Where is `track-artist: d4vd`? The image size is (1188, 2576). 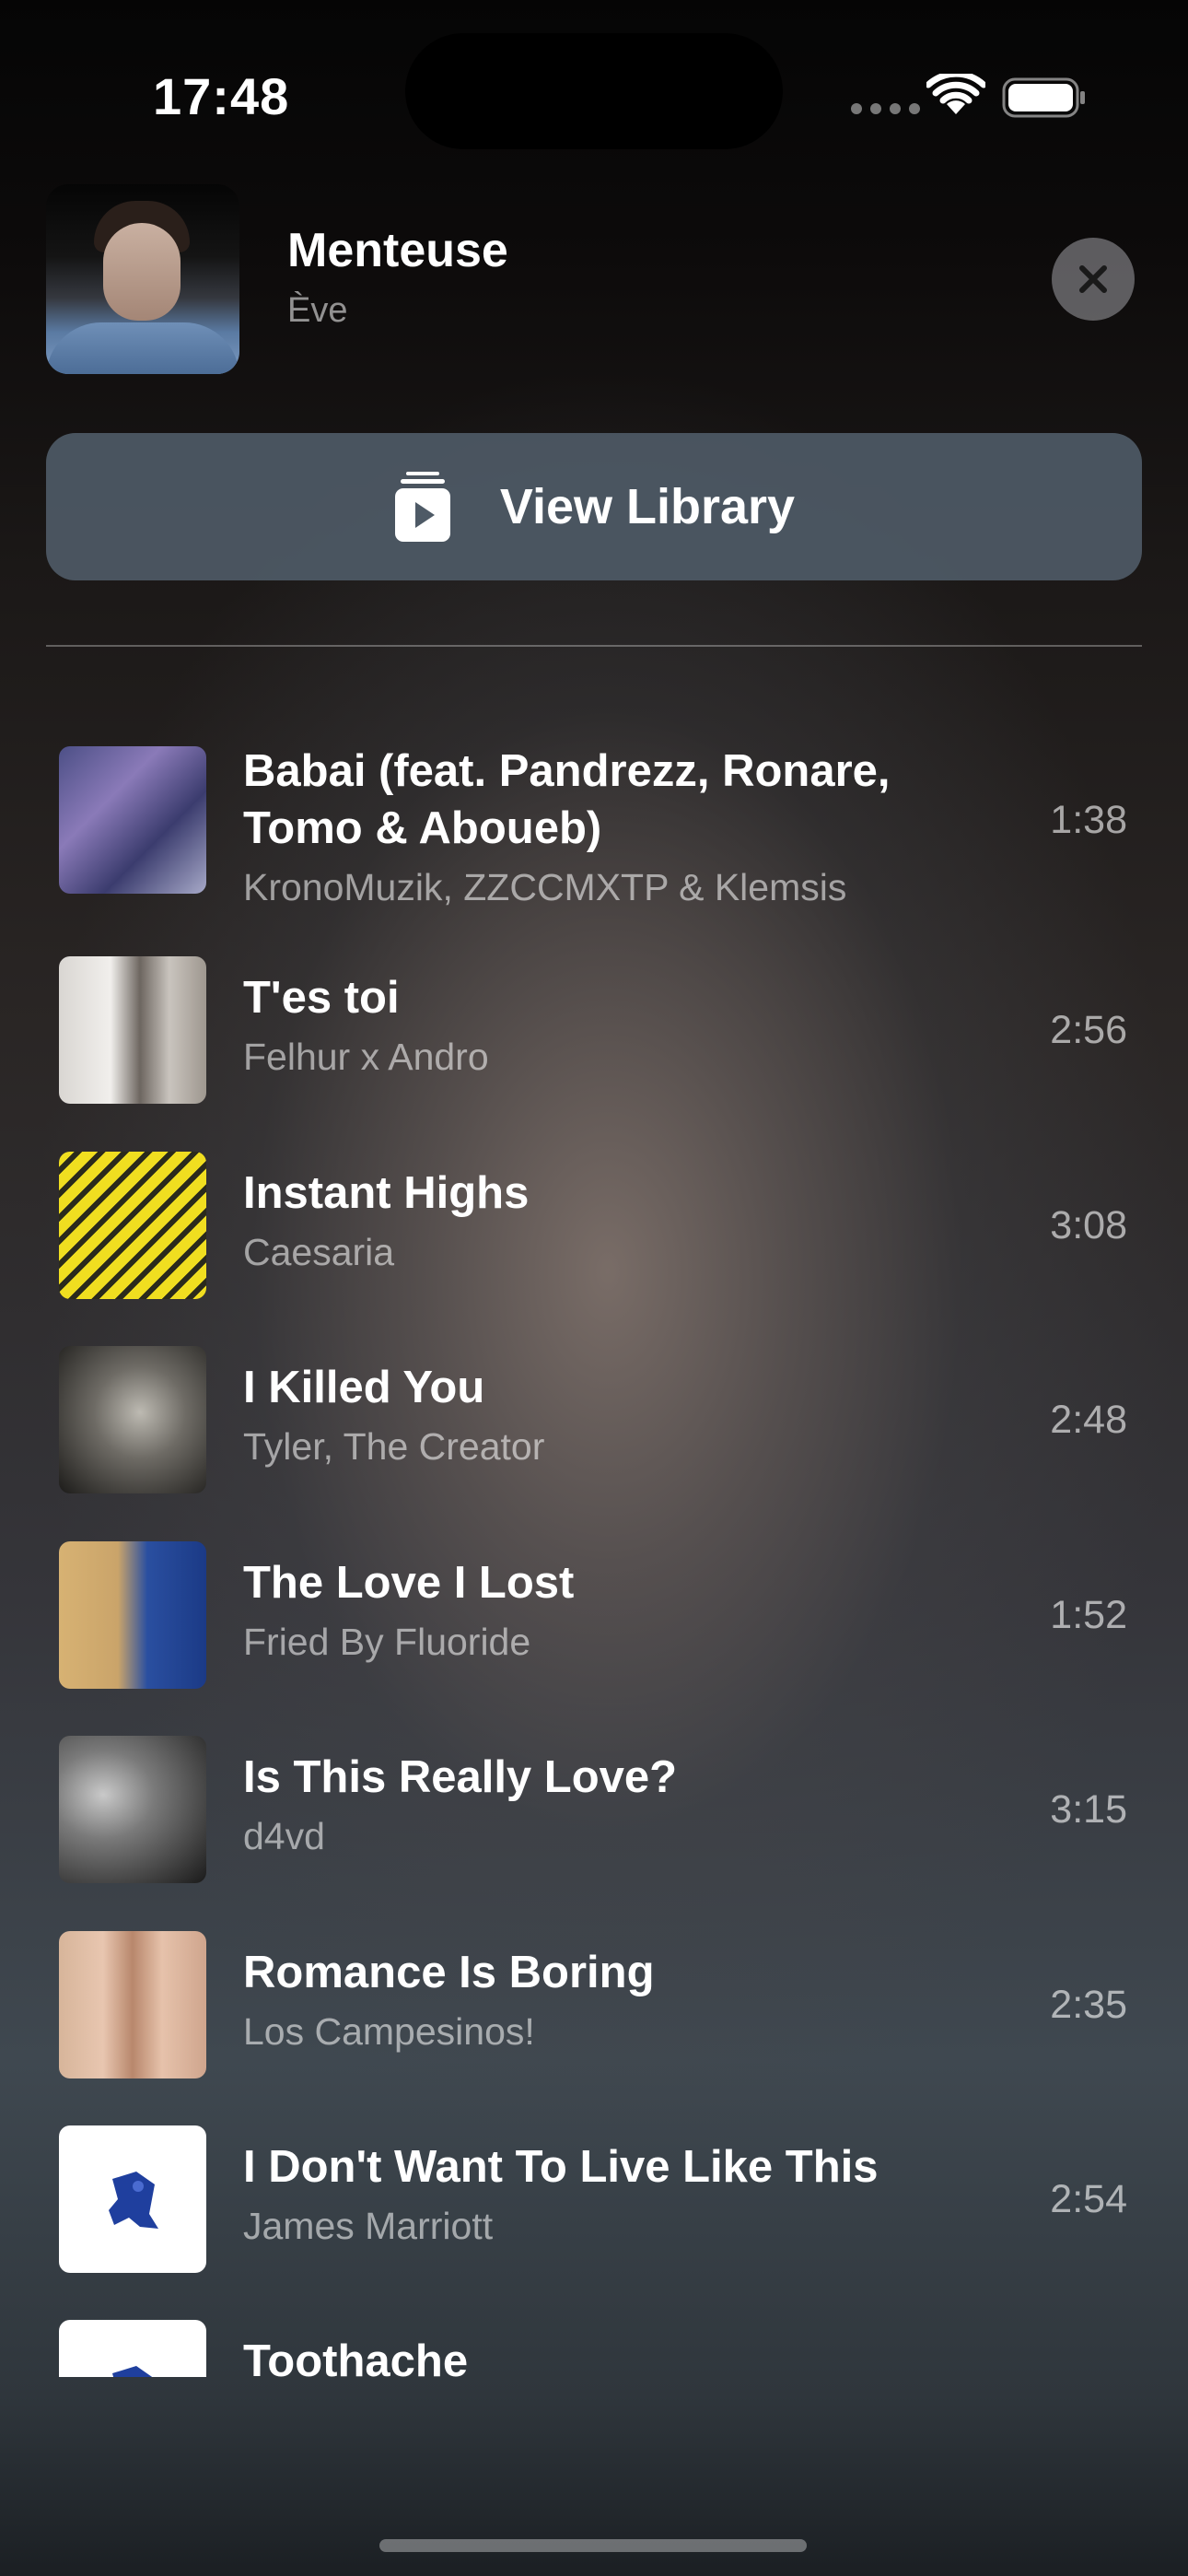 track-artist: d4vd is located at coordinates (284, 1836).